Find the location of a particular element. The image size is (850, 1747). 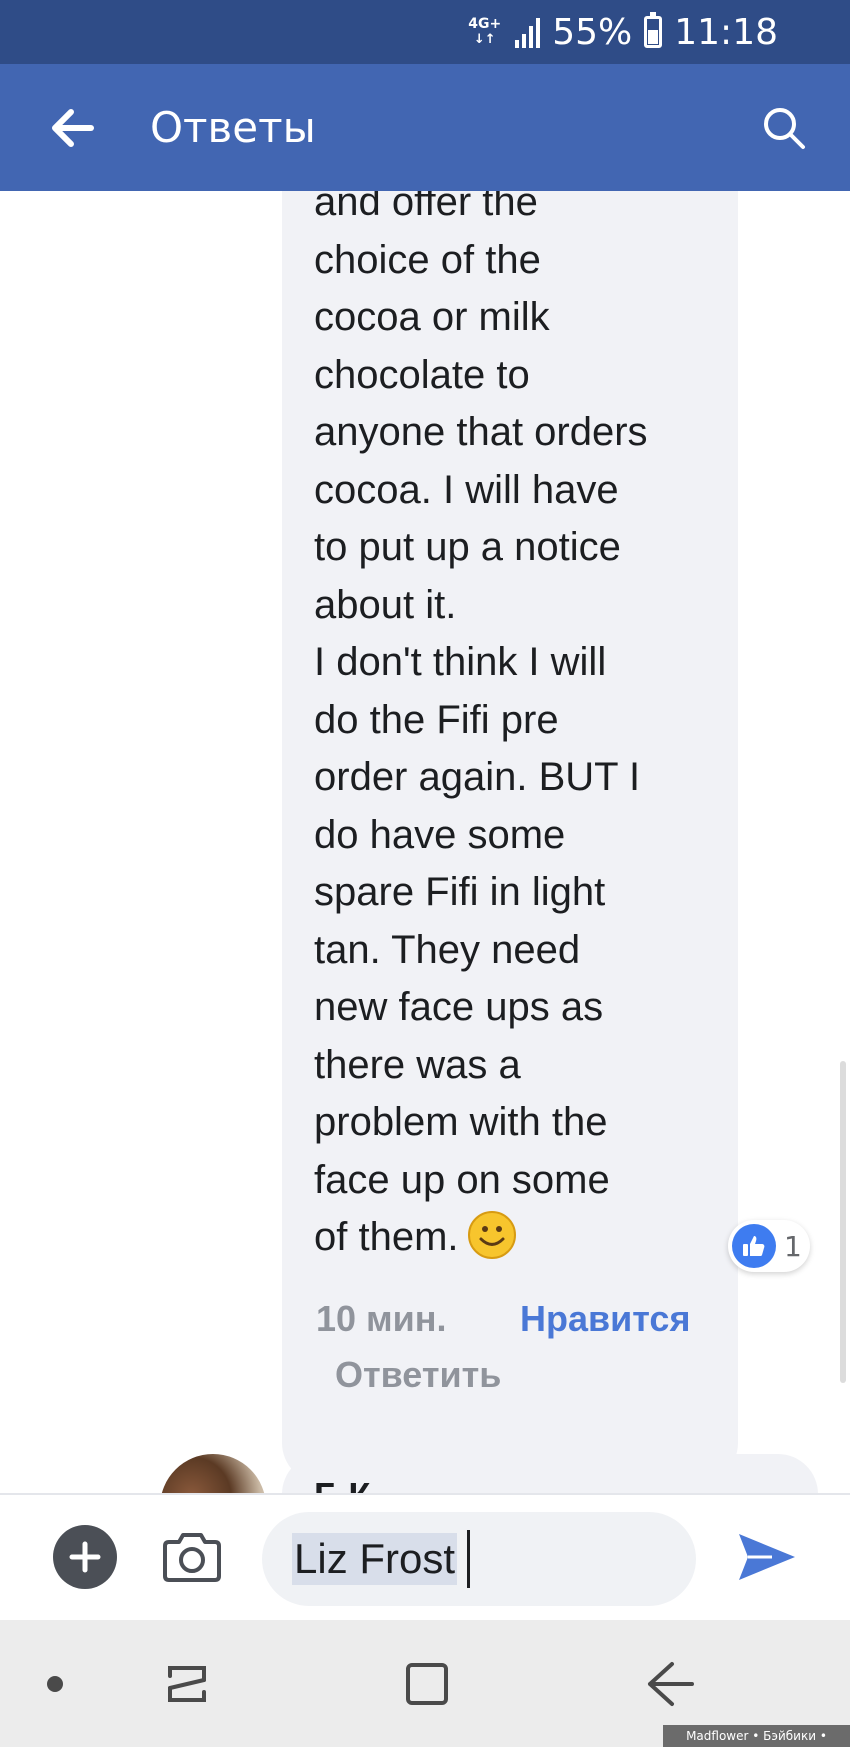

add-attachment-button is located at coordinates (85, 1557).